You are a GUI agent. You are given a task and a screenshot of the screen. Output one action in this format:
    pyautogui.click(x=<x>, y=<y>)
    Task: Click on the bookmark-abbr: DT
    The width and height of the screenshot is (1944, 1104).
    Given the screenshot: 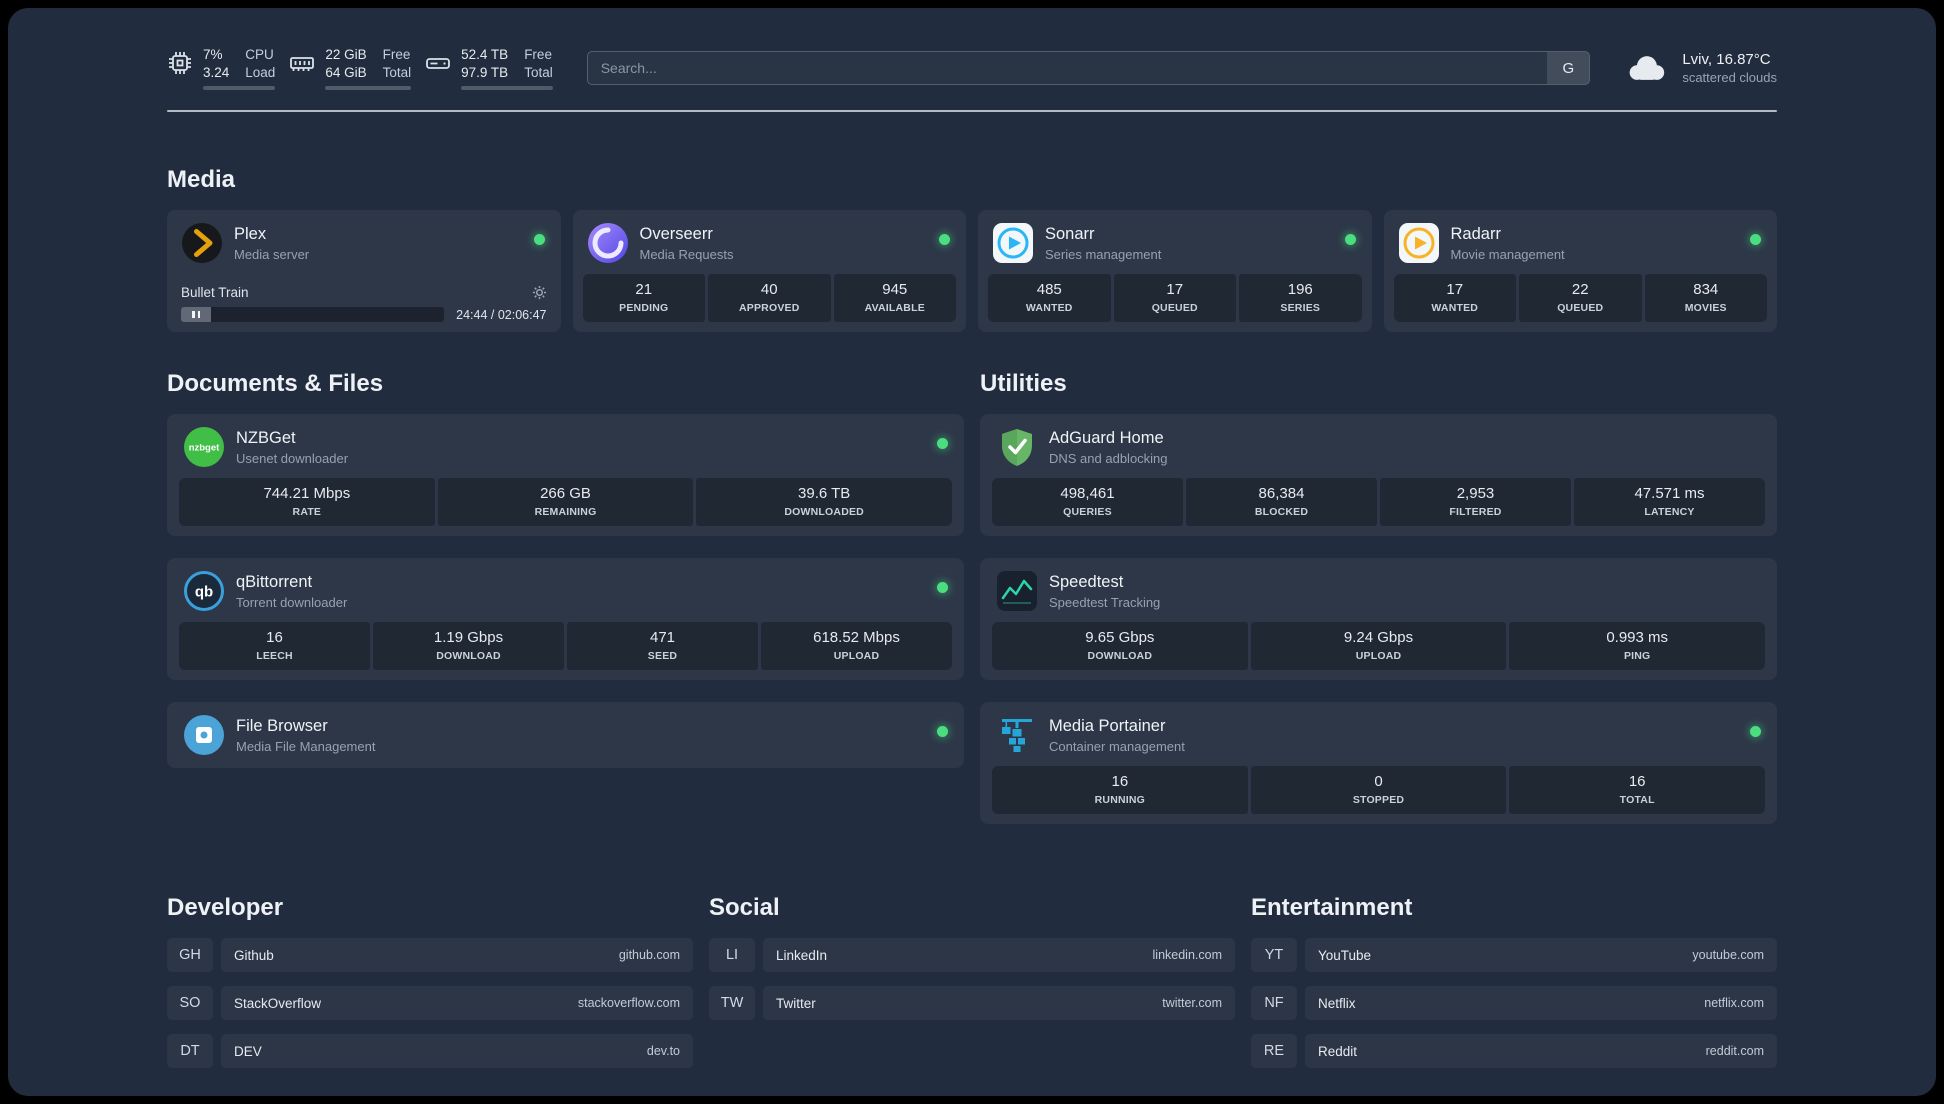 What is the action you would take?
    pyautogui.click(x=190, y=1051)
    